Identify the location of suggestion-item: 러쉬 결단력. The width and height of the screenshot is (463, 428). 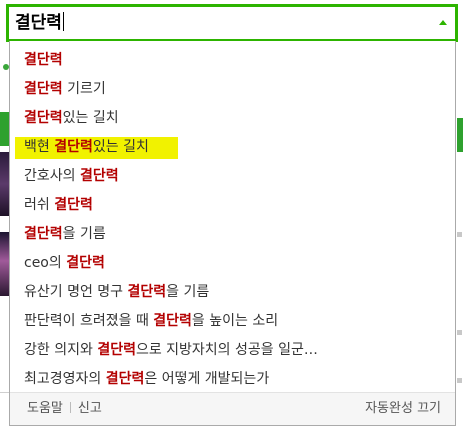
(232, 205).